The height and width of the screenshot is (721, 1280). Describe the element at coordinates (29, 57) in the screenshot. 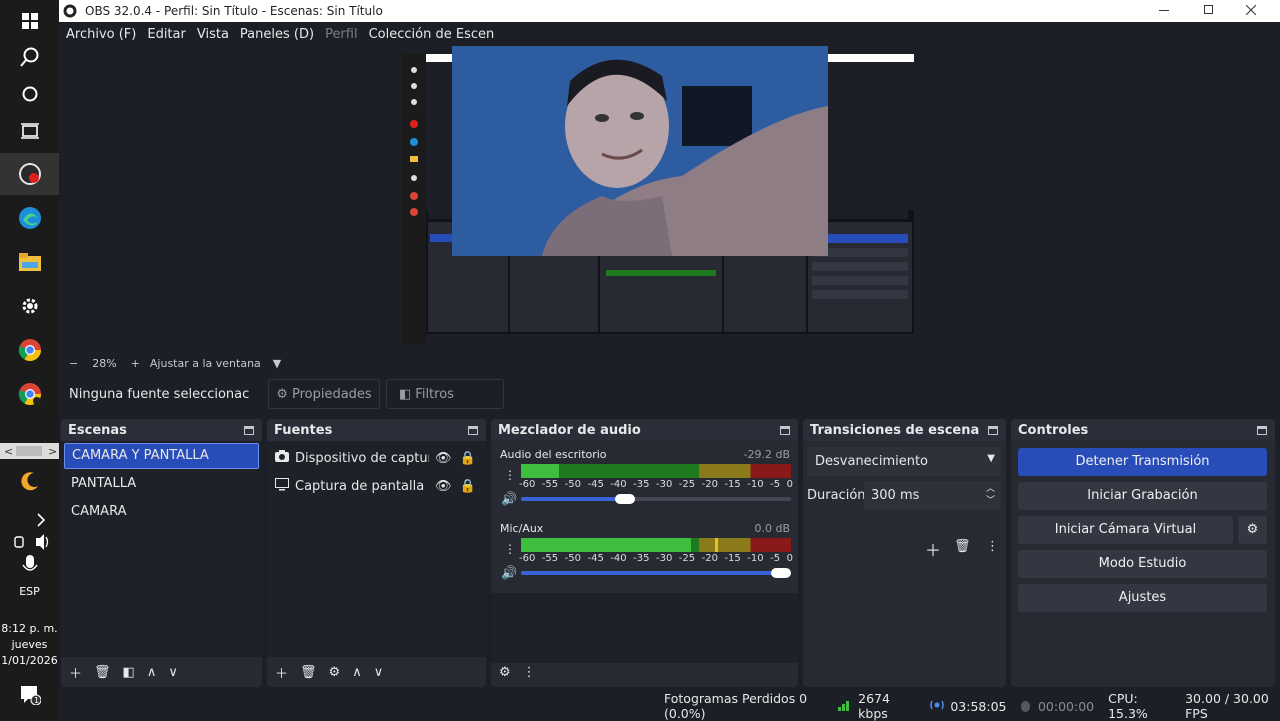

I see `search-icon` at that location.